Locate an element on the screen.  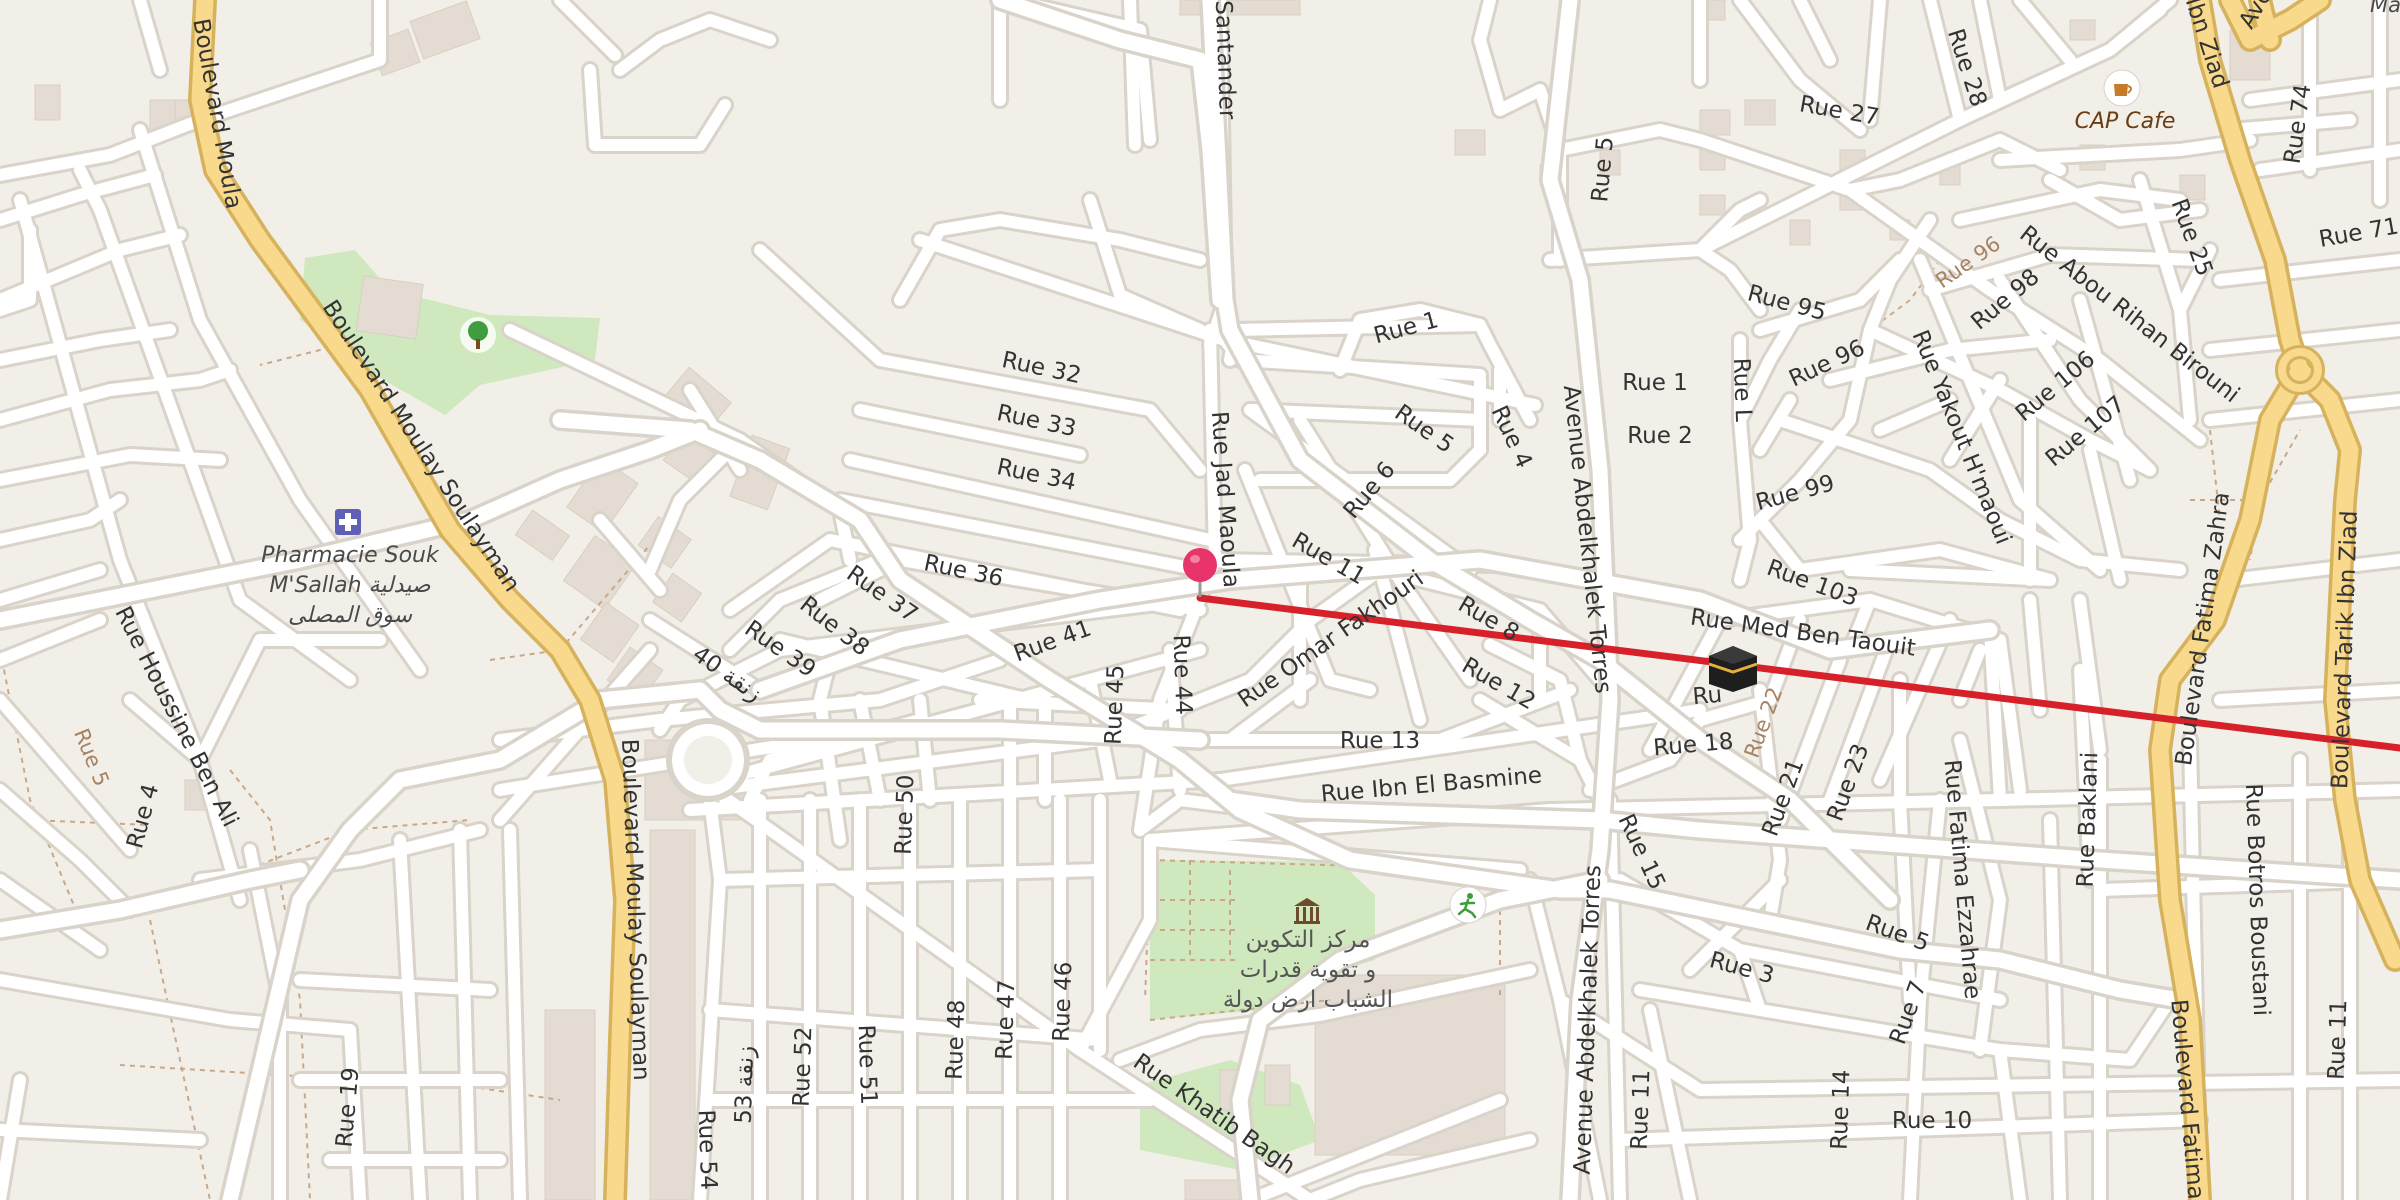
label-rue-l: Rue L is located at coordinates (1742, 389).